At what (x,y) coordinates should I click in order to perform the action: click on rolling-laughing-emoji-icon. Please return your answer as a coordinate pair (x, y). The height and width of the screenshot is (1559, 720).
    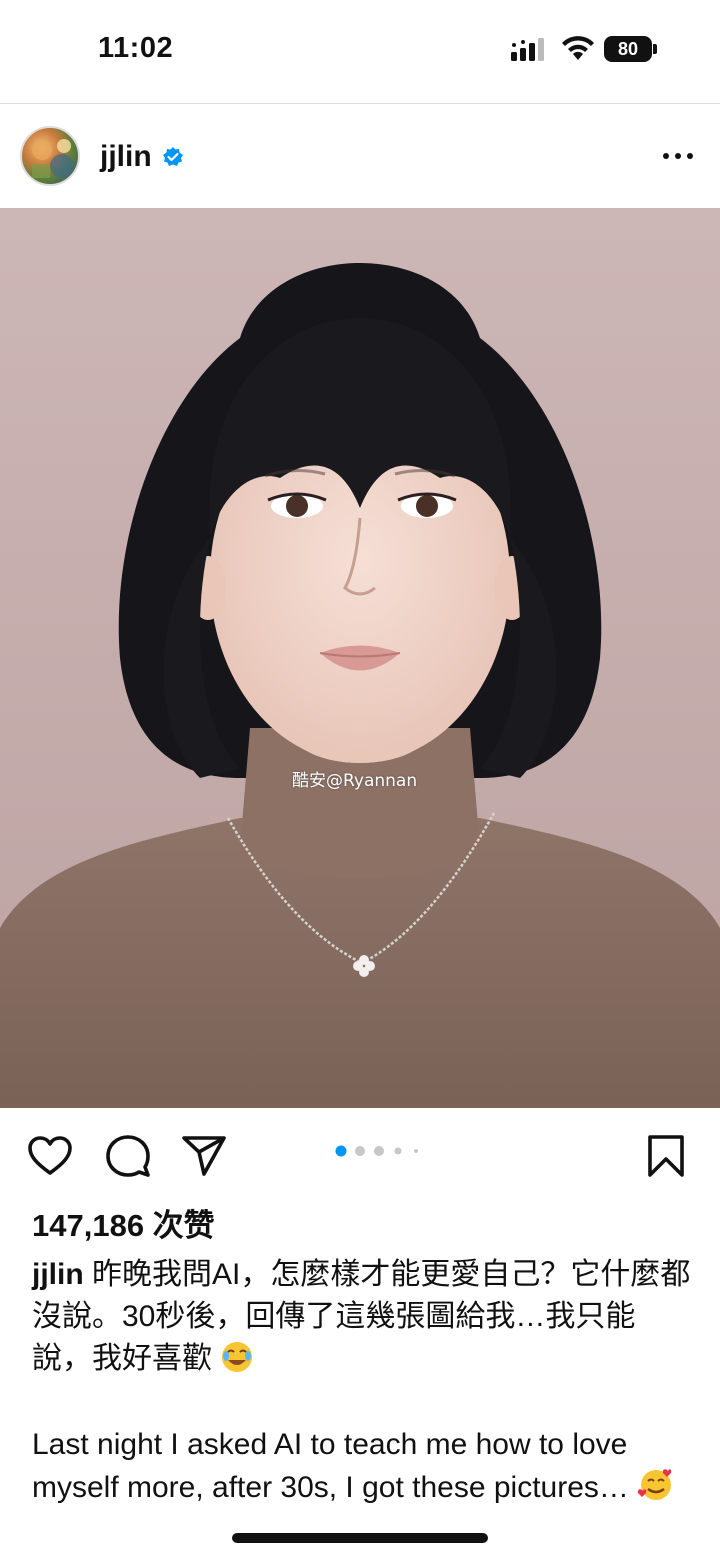
    Looking at the image, I should click on (237, 1357).